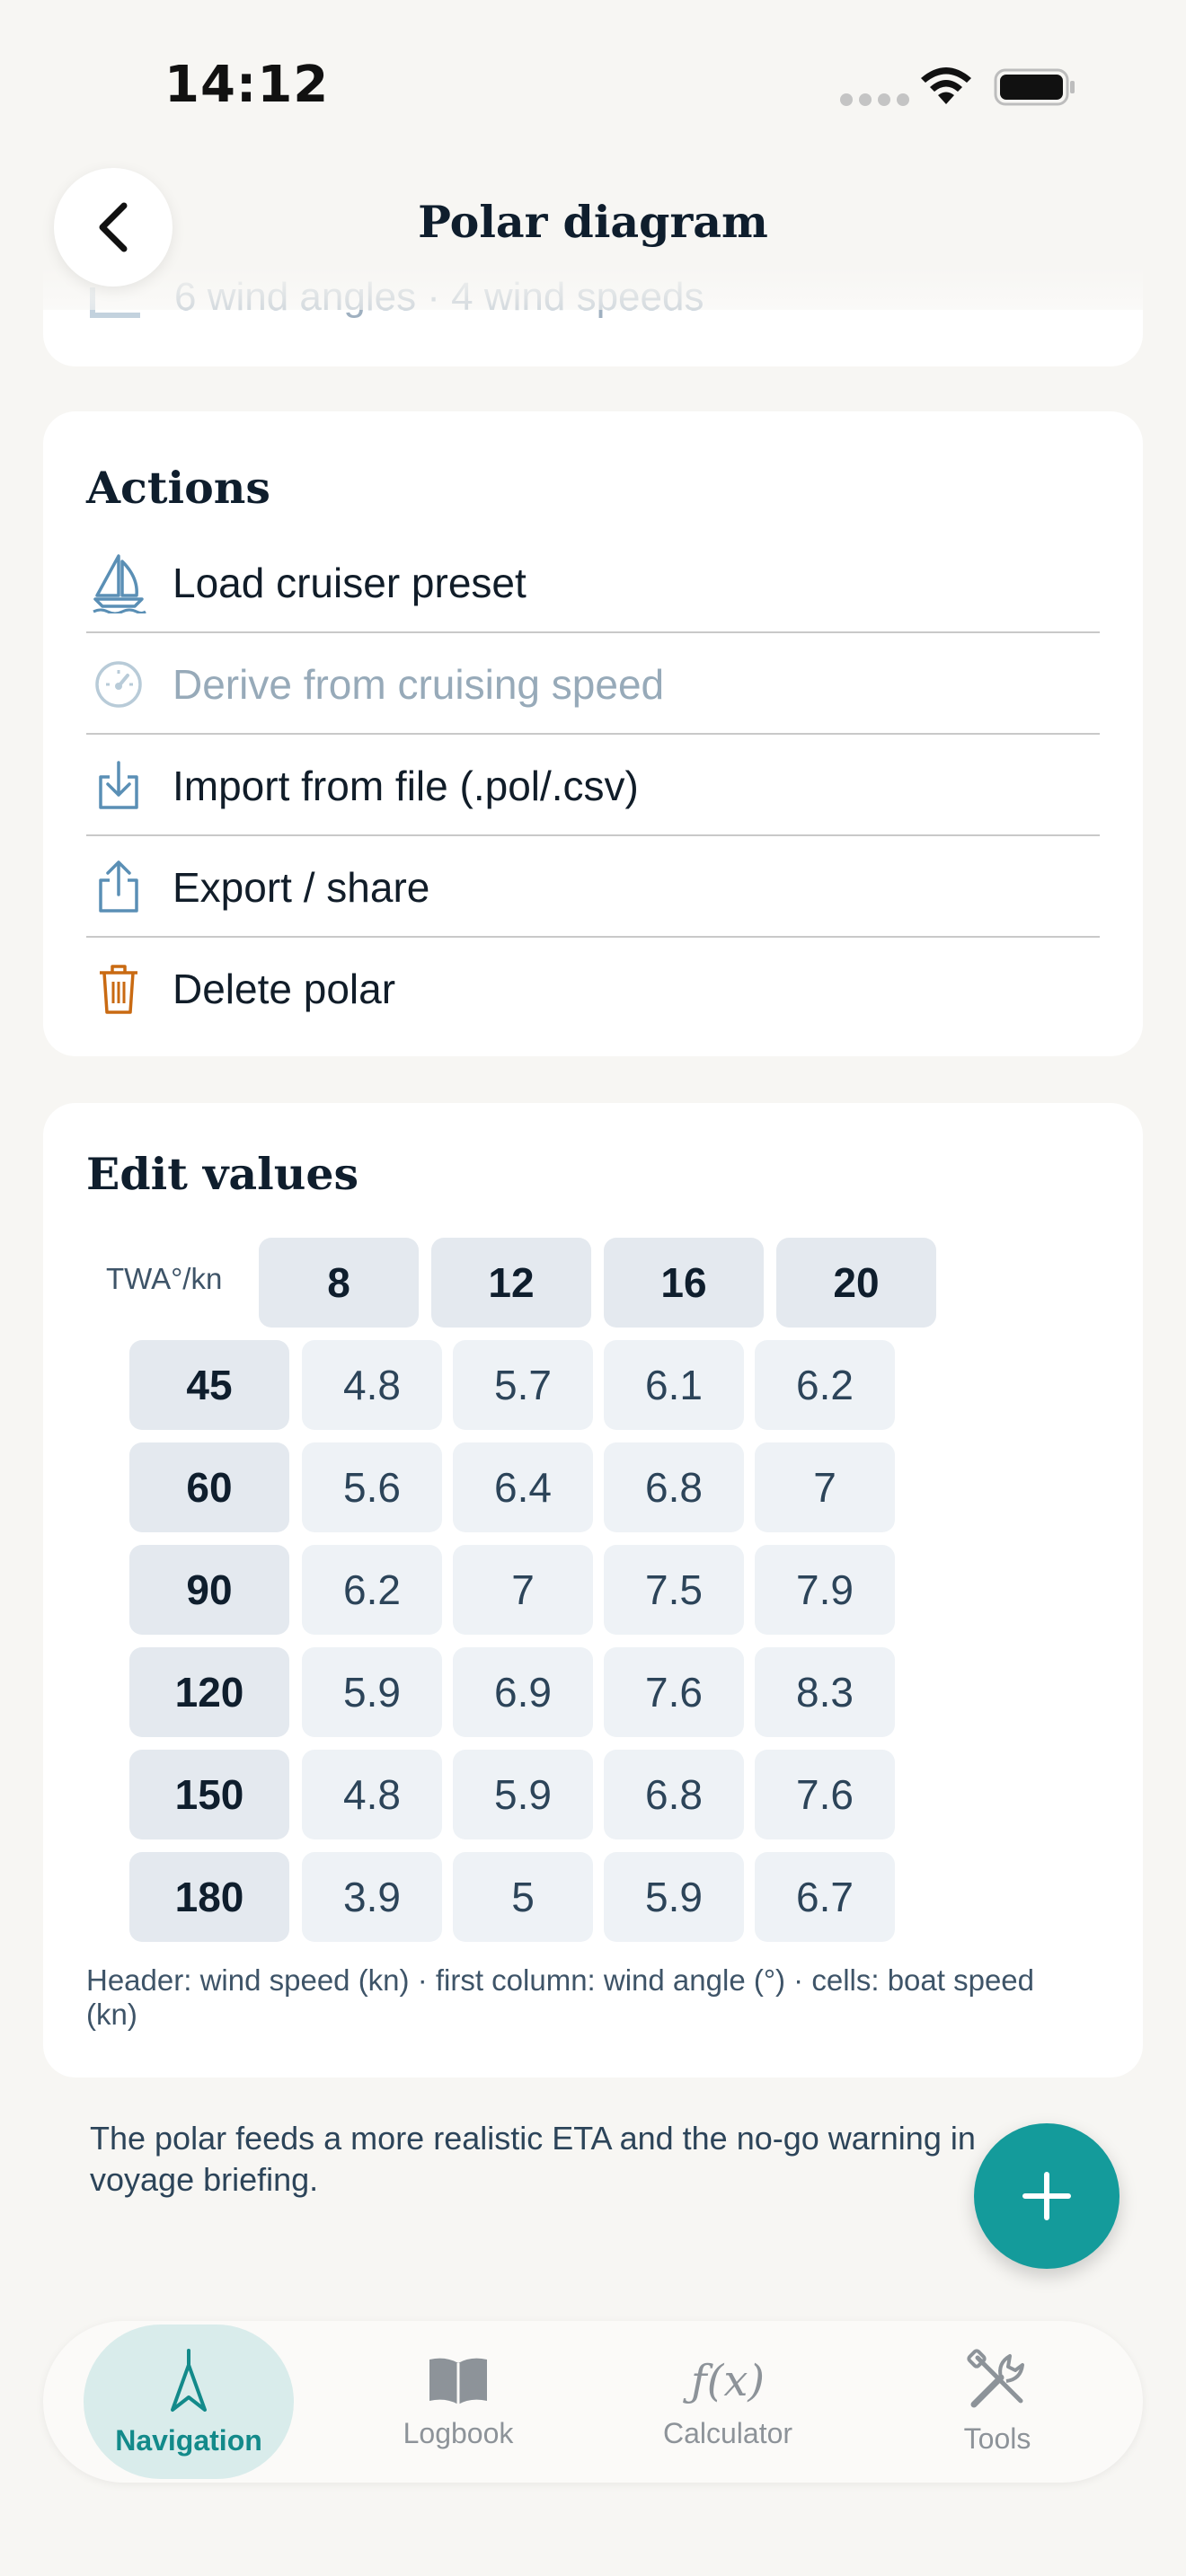 The width and height of the screenshot is (1186, 2576). Describe the element at coordinates (164, 1278) in the screenshot. I see `table-corner-label: TWA°/kn` at that location.